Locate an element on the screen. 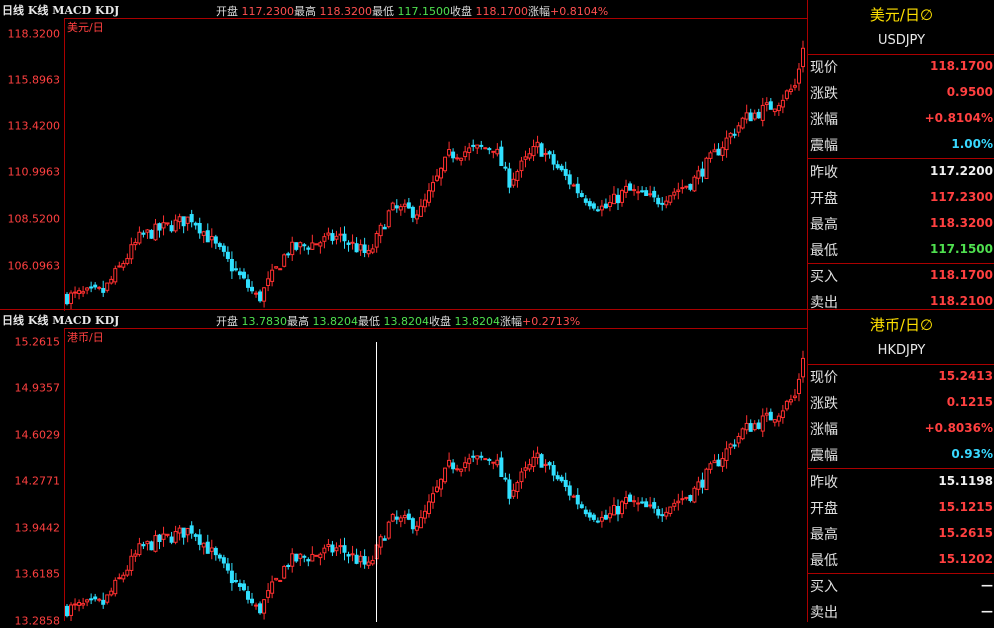 Image resolution: width=994 pixels, height=628 pixels. row-value: 118.3200 is located at coordinates (961, 223).